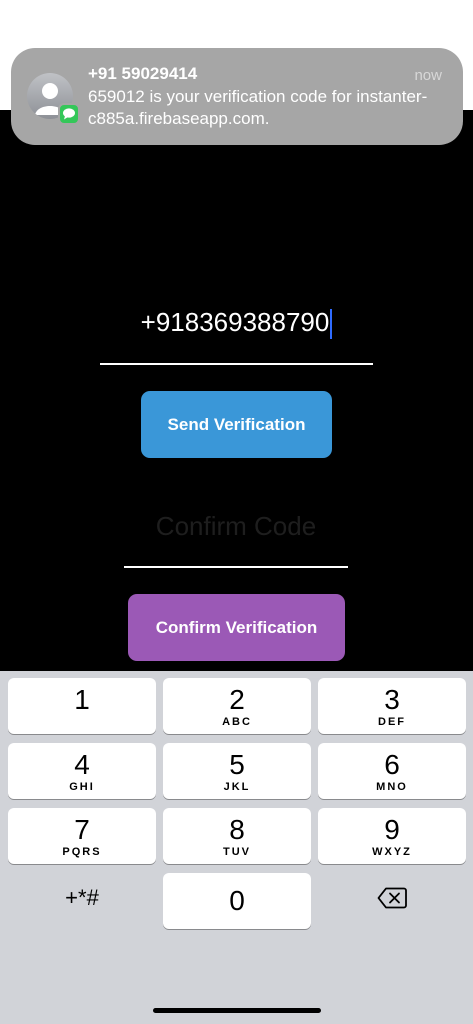 Image resolution: width=473 pixels, height=1024 pixels. I want to click on key-8: 8 TUV, so click(237, 836).